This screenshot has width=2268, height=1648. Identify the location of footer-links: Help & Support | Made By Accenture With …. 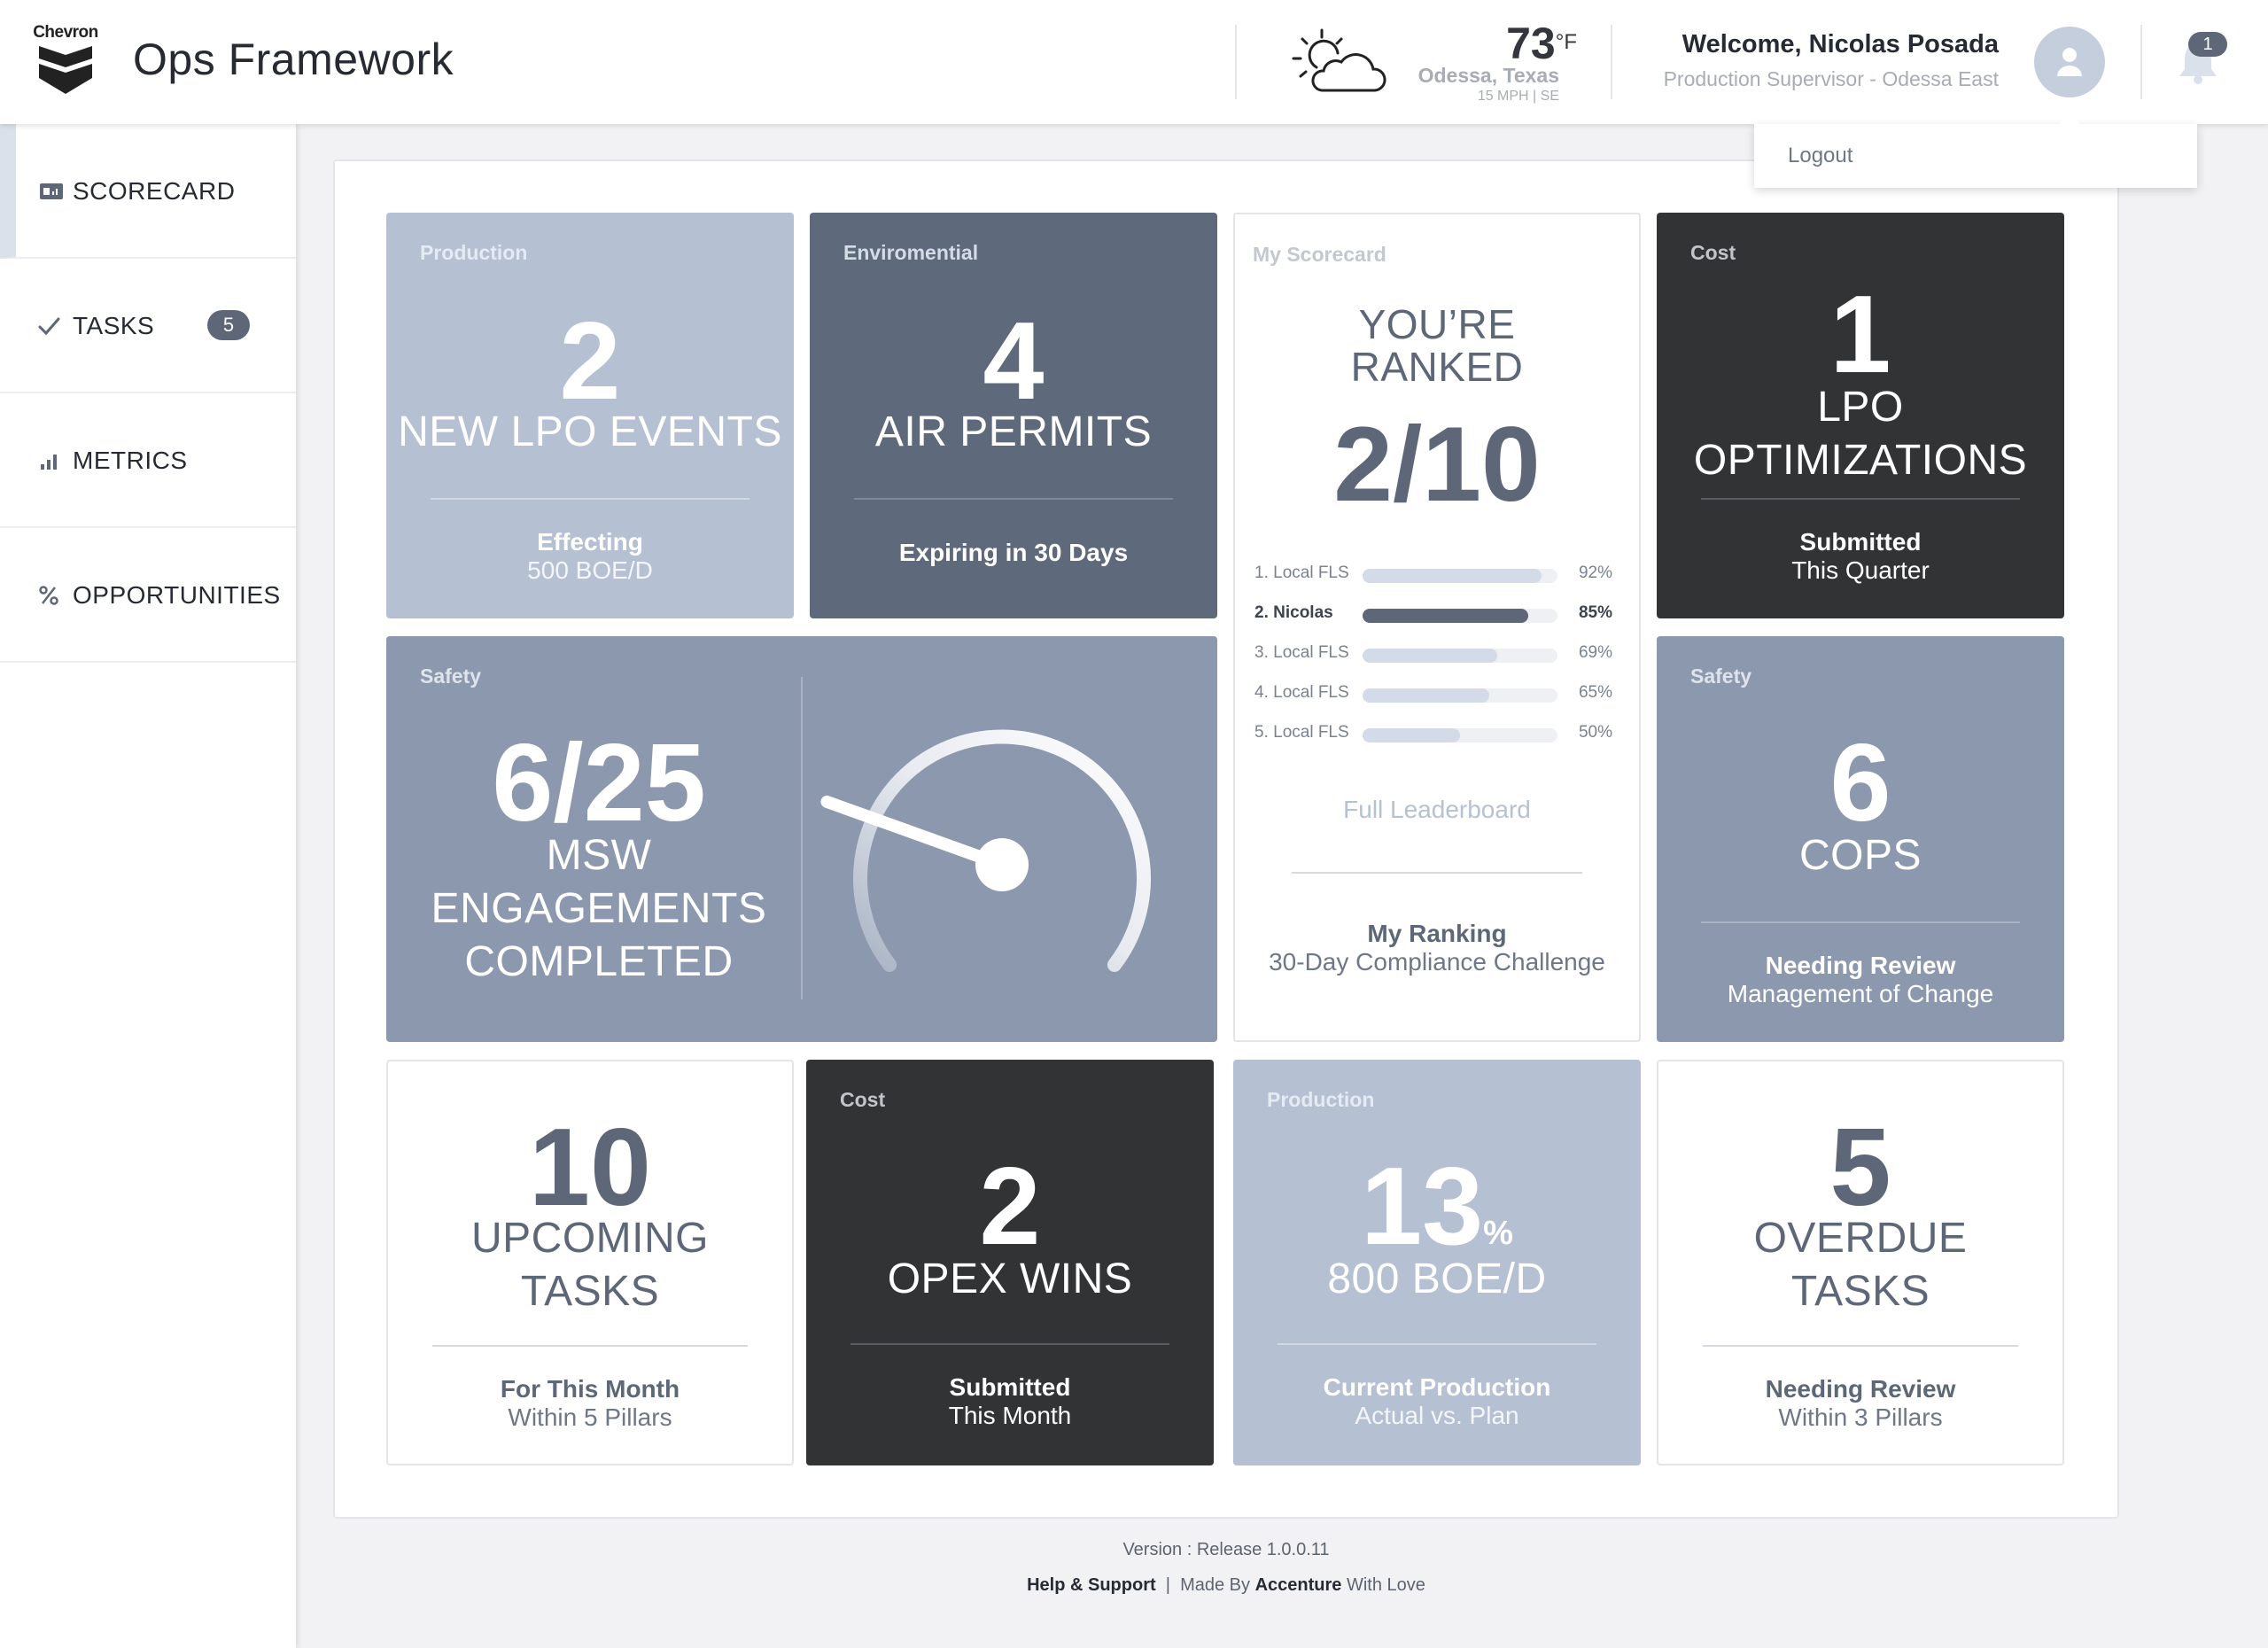
(1226, 1585).